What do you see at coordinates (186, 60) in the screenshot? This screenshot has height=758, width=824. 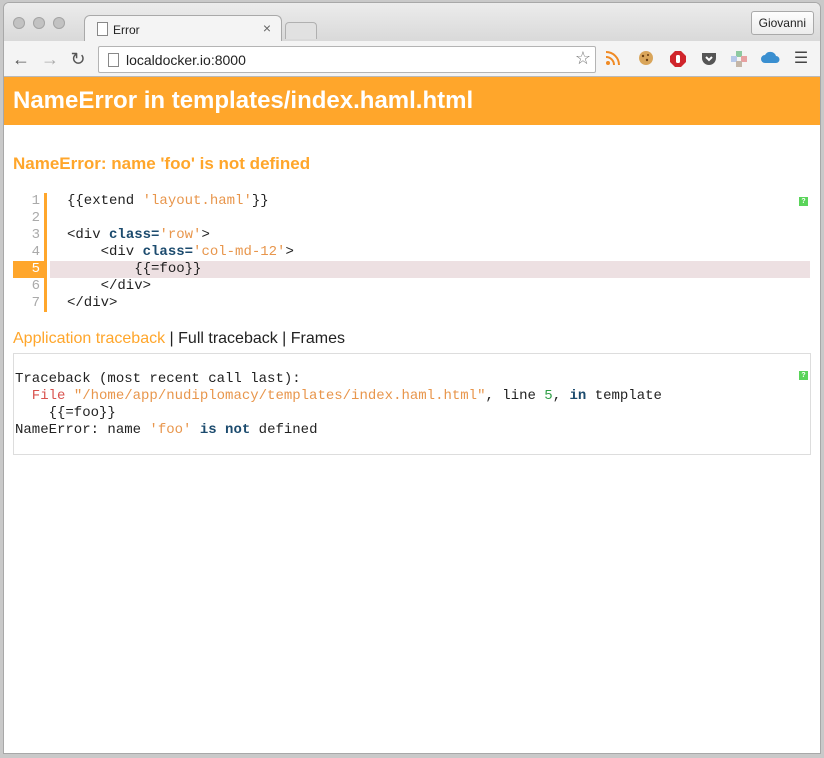 I see `url-text: localdocker.io:8000` at bounding box center [186, 60].